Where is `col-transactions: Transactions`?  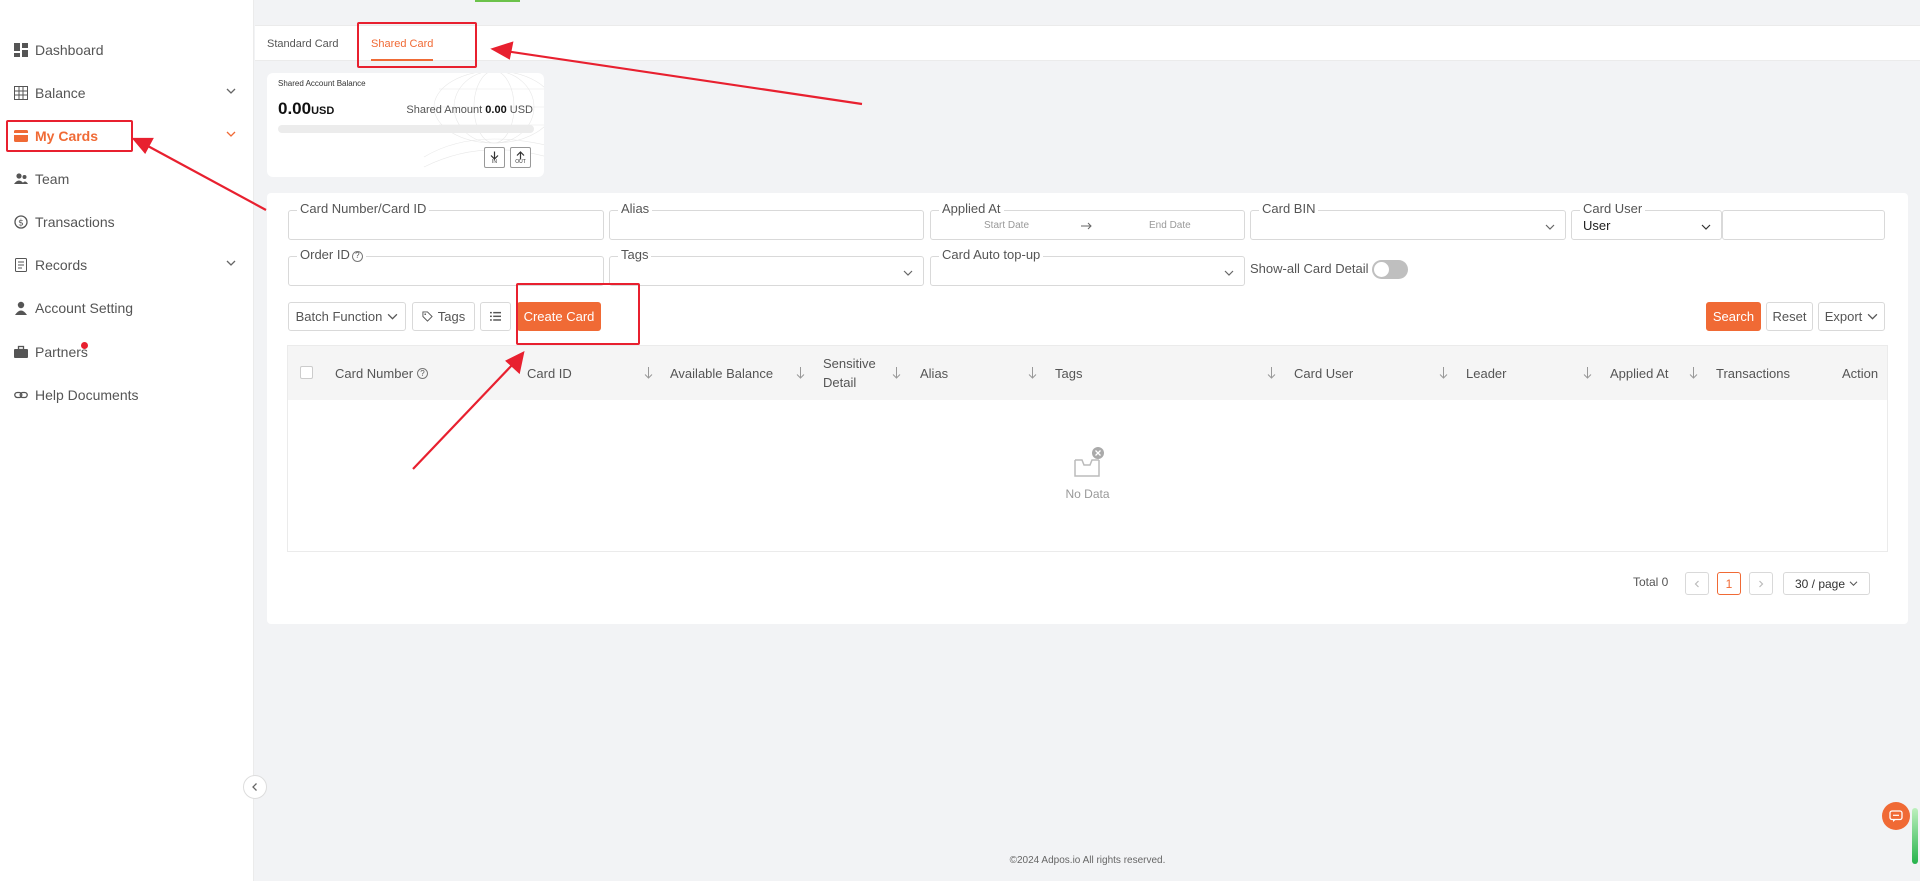
col-transactions: Transactions is located at coordinates (1753, 373).